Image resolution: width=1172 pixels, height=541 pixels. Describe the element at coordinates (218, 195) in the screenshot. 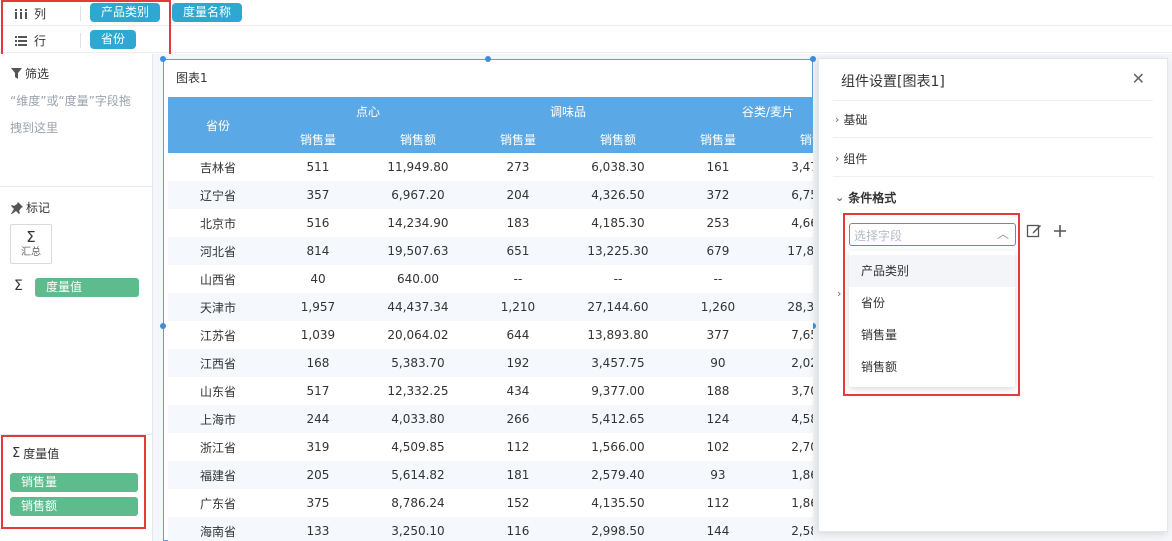

I see `row-header-cell: 辽宁省` at that location.